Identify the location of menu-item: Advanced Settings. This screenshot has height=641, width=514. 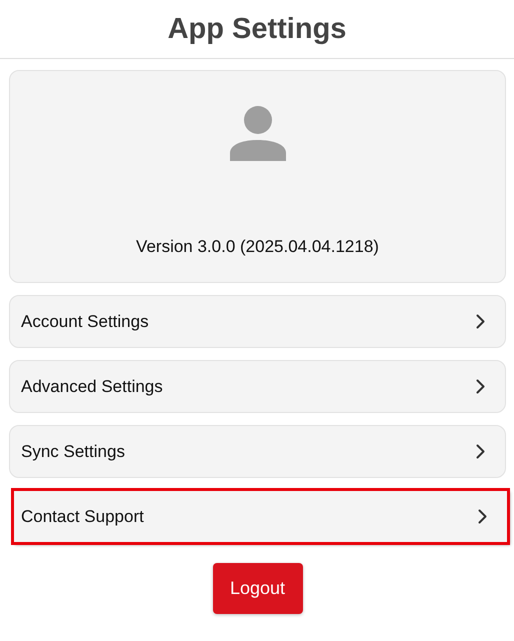
(257, 386).